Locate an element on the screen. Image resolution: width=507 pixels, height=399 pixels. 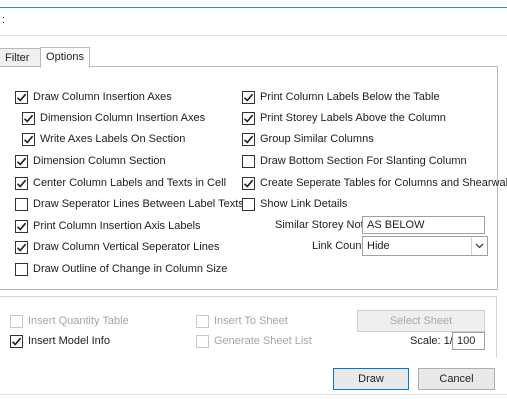
draw-seperator-lines-checkbox: Draw Seperator Lines Between Label Texts is located at coordinates (129, 204).